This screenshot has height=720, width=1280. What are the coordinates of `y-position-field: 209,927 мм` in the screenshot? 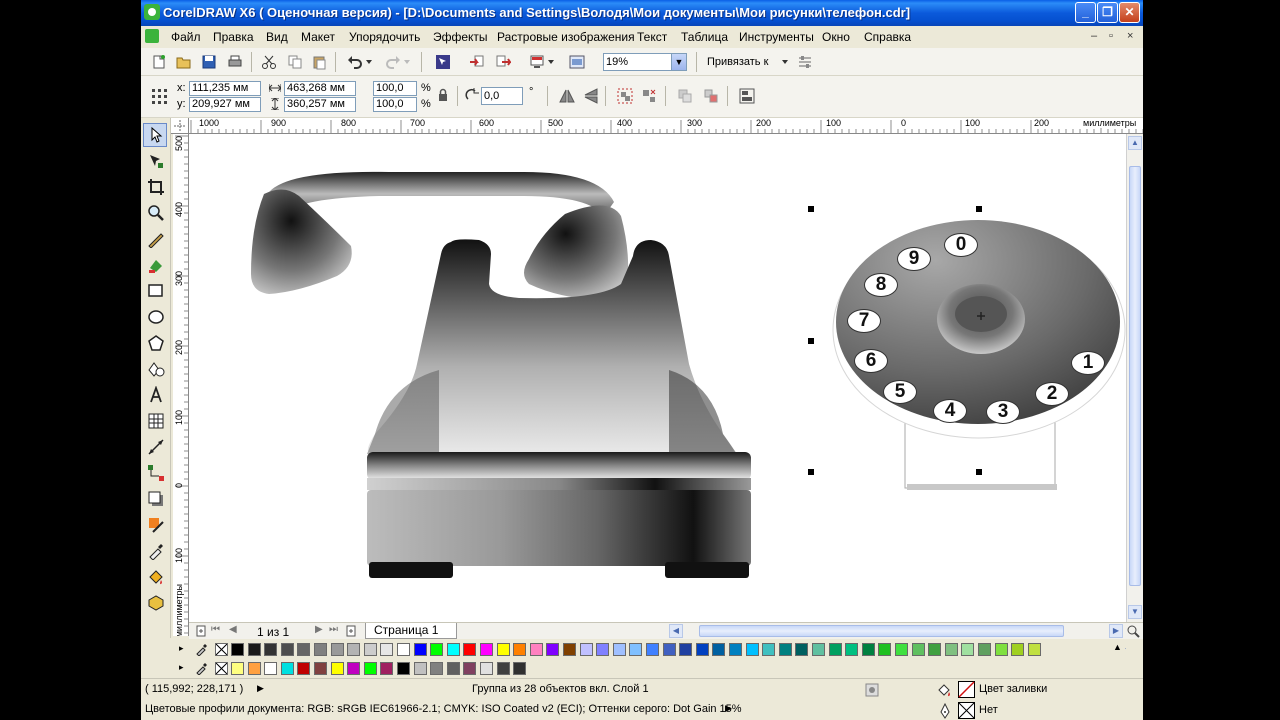 It's located at (225, 104).